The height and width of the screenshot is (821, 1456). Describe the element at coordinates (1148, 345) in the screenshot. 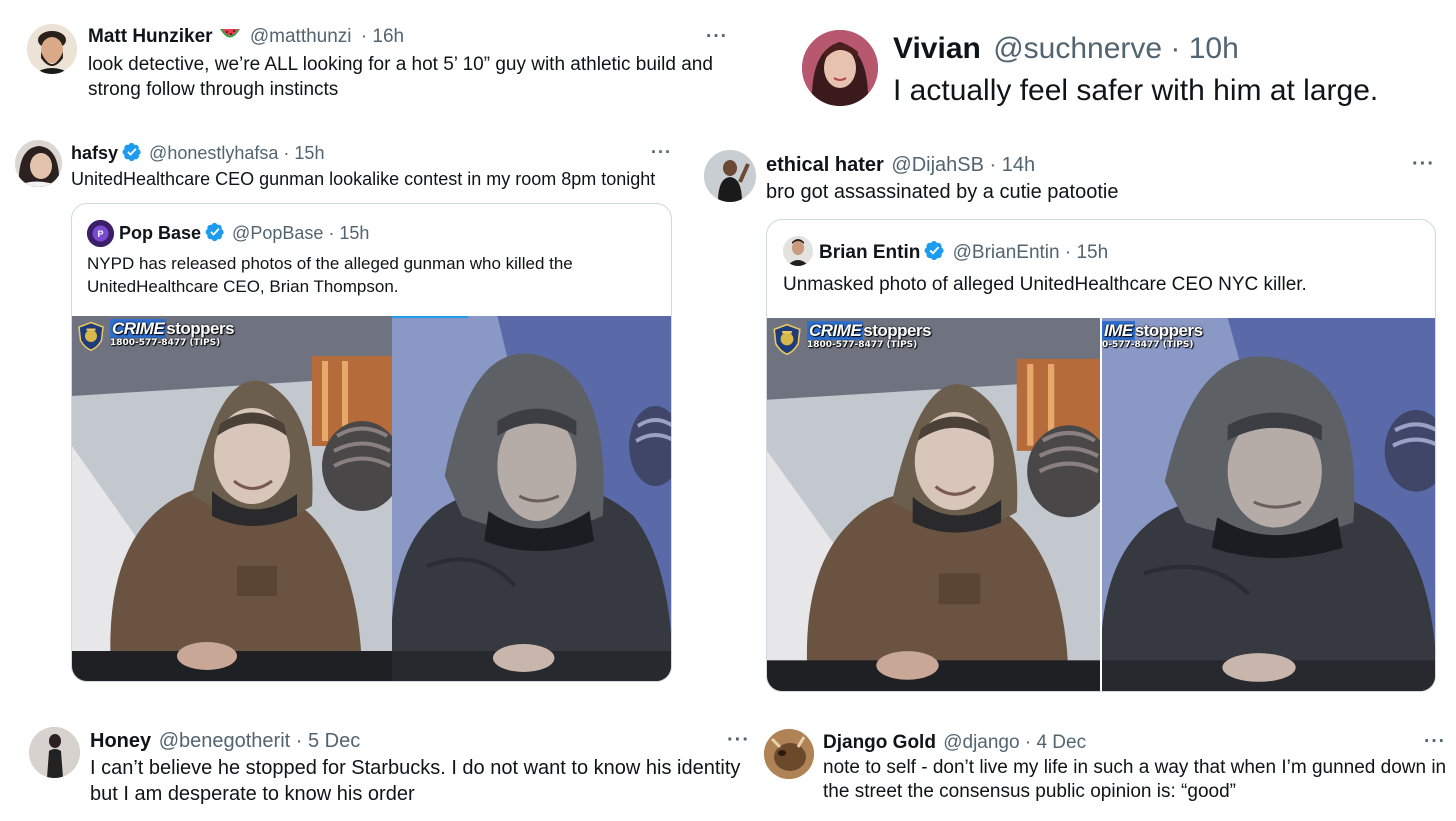

I see `crimestoppers-phone: 0-577-8477 (TIPS)` at that location.